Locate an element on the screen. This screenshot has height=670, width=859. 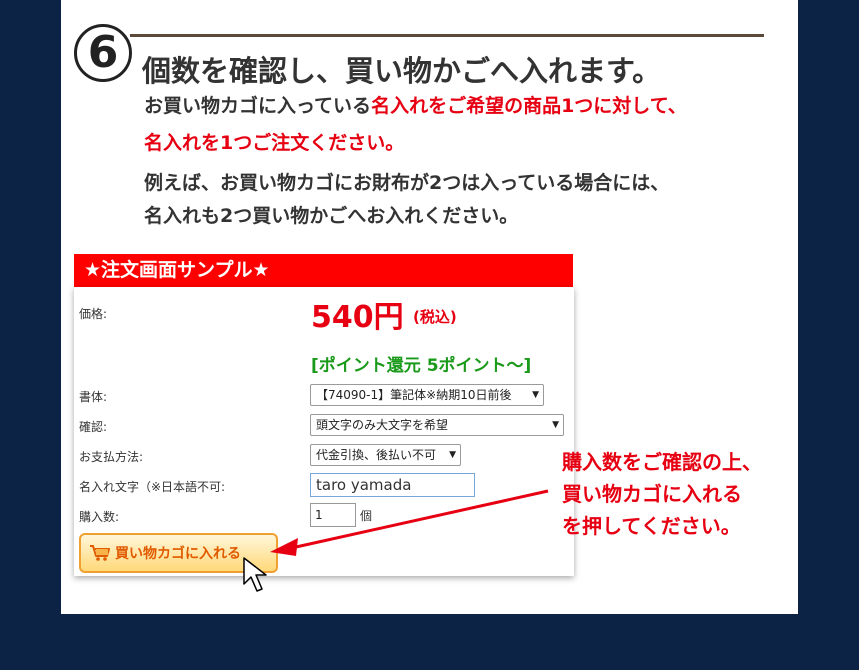
mouse-cursor-icon is located at coordinates (255, 574).